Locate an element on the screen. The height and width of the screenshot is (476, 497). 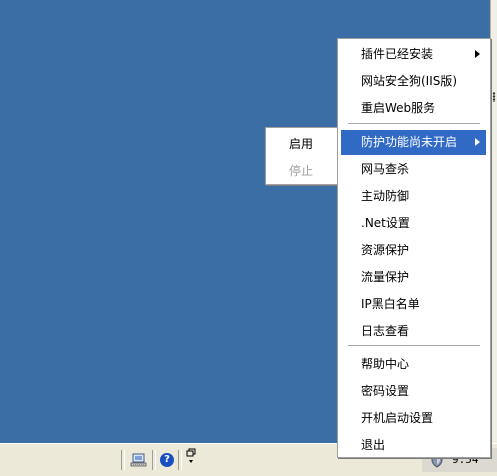
menu-item-protection-disabled: 防护功能尚未开启 is located at coordinates (413, 142).